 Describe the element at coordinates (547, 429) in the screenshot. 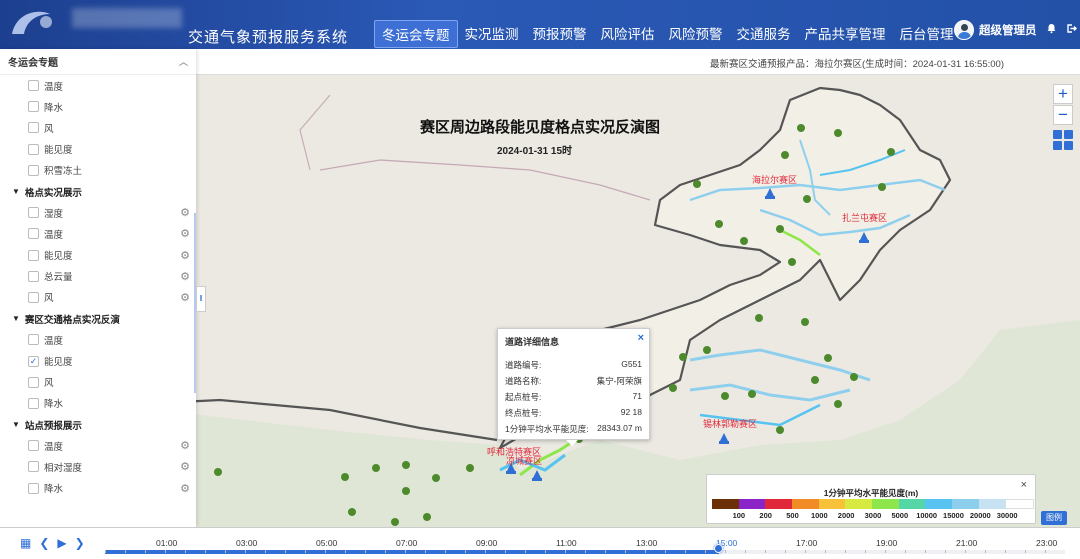

I see `popup-row-label: 1分钟平均水平能见度:` at that location.